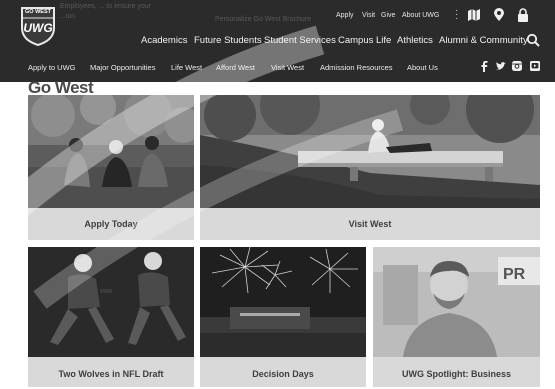 This screenshot has width=555, height=389. What do you see at coordinates (283, 374) in the screenshot?
I see `card-caption: Decision Days` at bounding box center [283, 374].